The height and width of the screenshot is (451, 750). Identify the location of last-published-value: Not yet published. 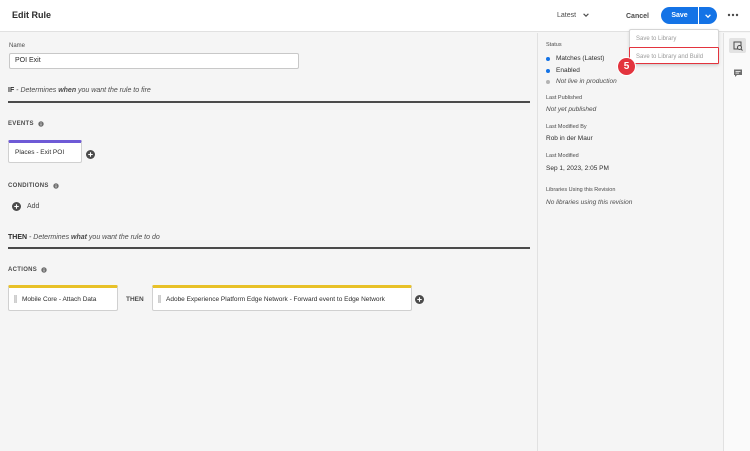
(571, 109).